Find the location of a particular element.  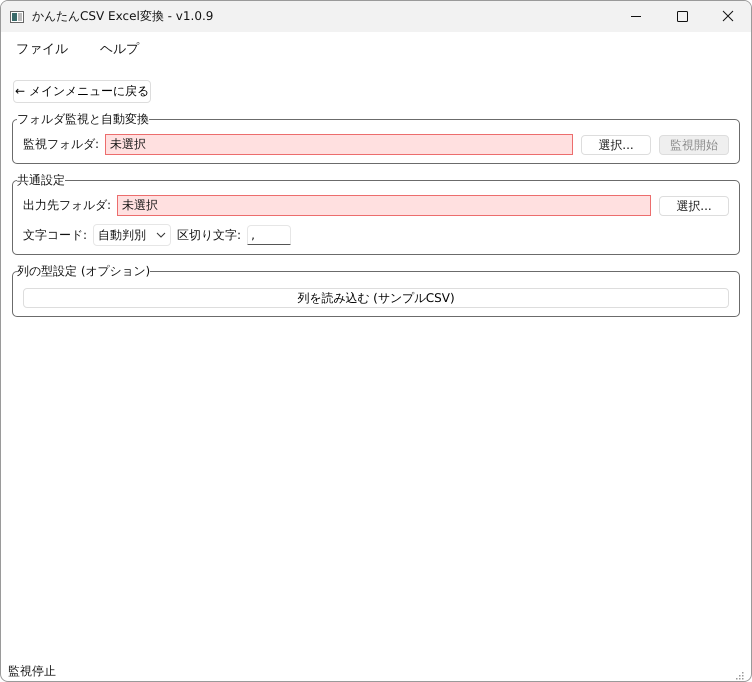

menu-item: ファイル is located at coordinates (42, 49).